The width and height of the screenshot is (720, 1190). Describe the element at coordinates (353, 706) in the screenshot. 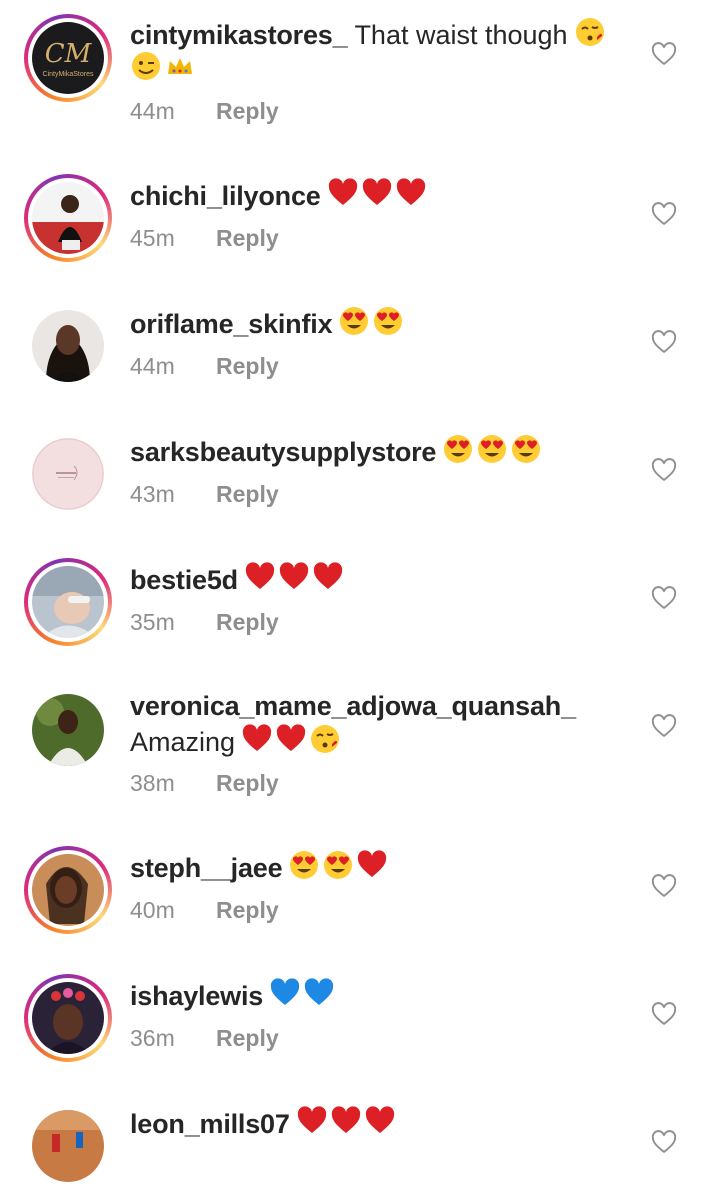

I see `comment-username: veronica_mame_adjowa_quansah_` at that location.